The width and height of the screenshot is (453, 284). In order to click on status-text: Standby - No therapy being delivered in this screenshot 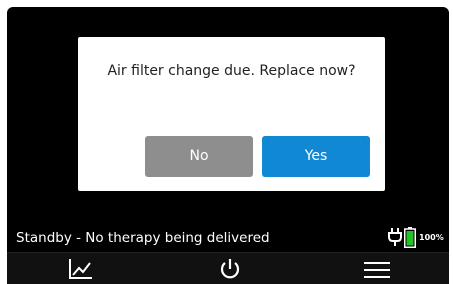, I will do `click(143, 238)`.